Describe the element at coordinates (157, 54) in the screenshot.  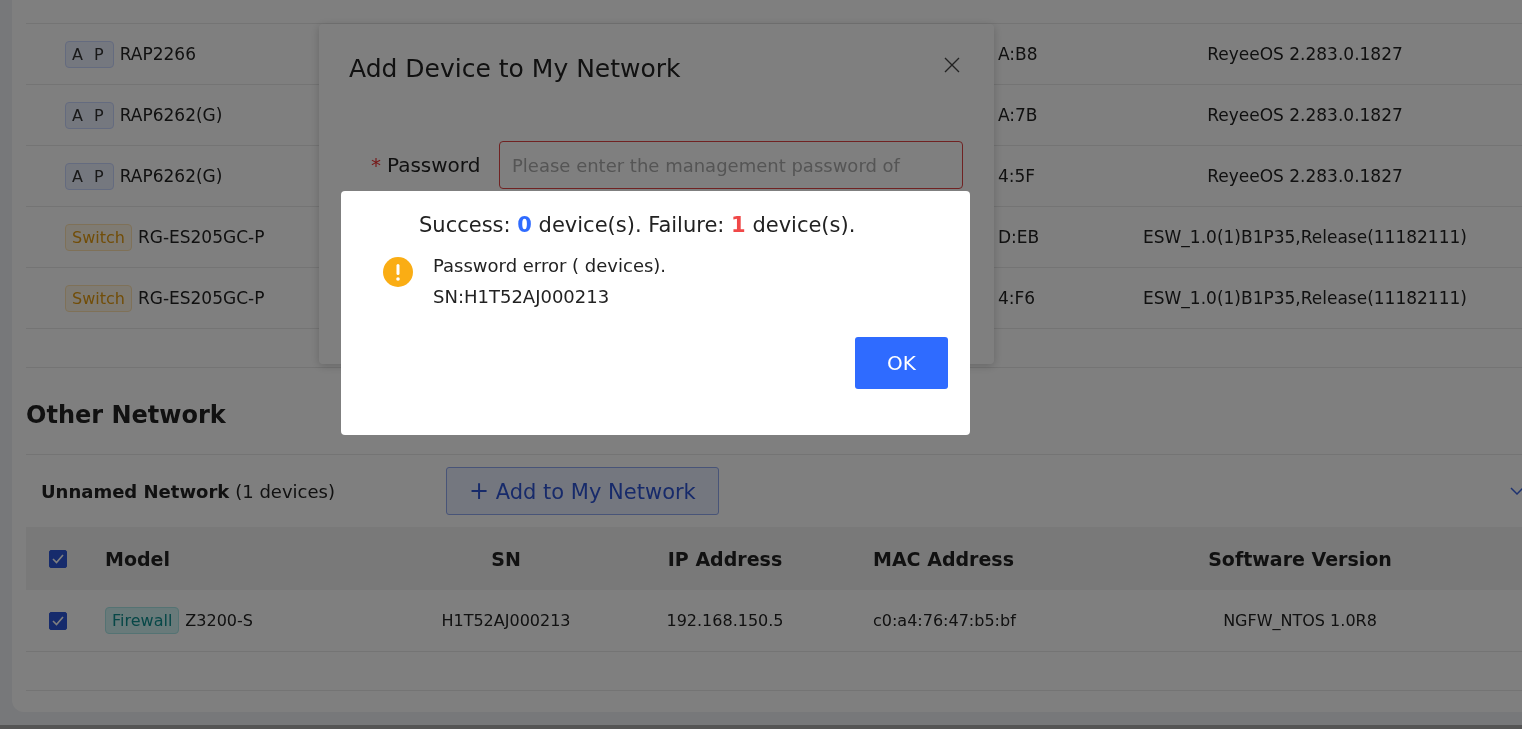
I see `model-text: RAP2266` at that location.